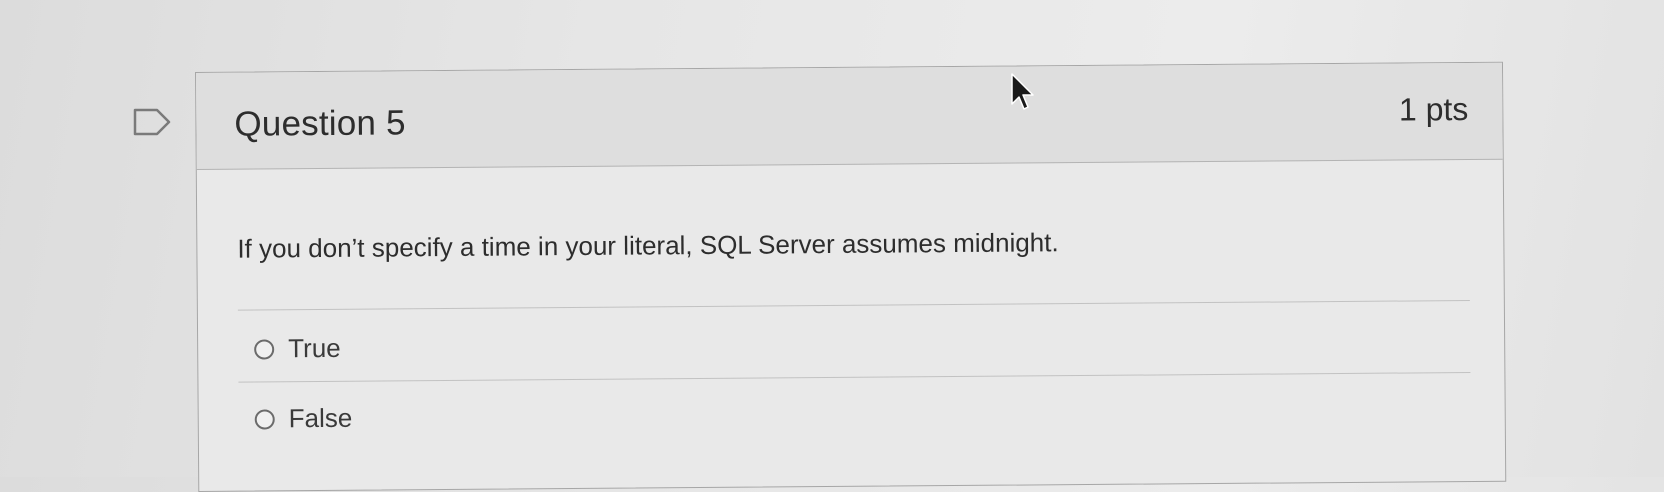 This screenshot has width=1664, height=492. I want to click on flag-icon, so click(153, 122).